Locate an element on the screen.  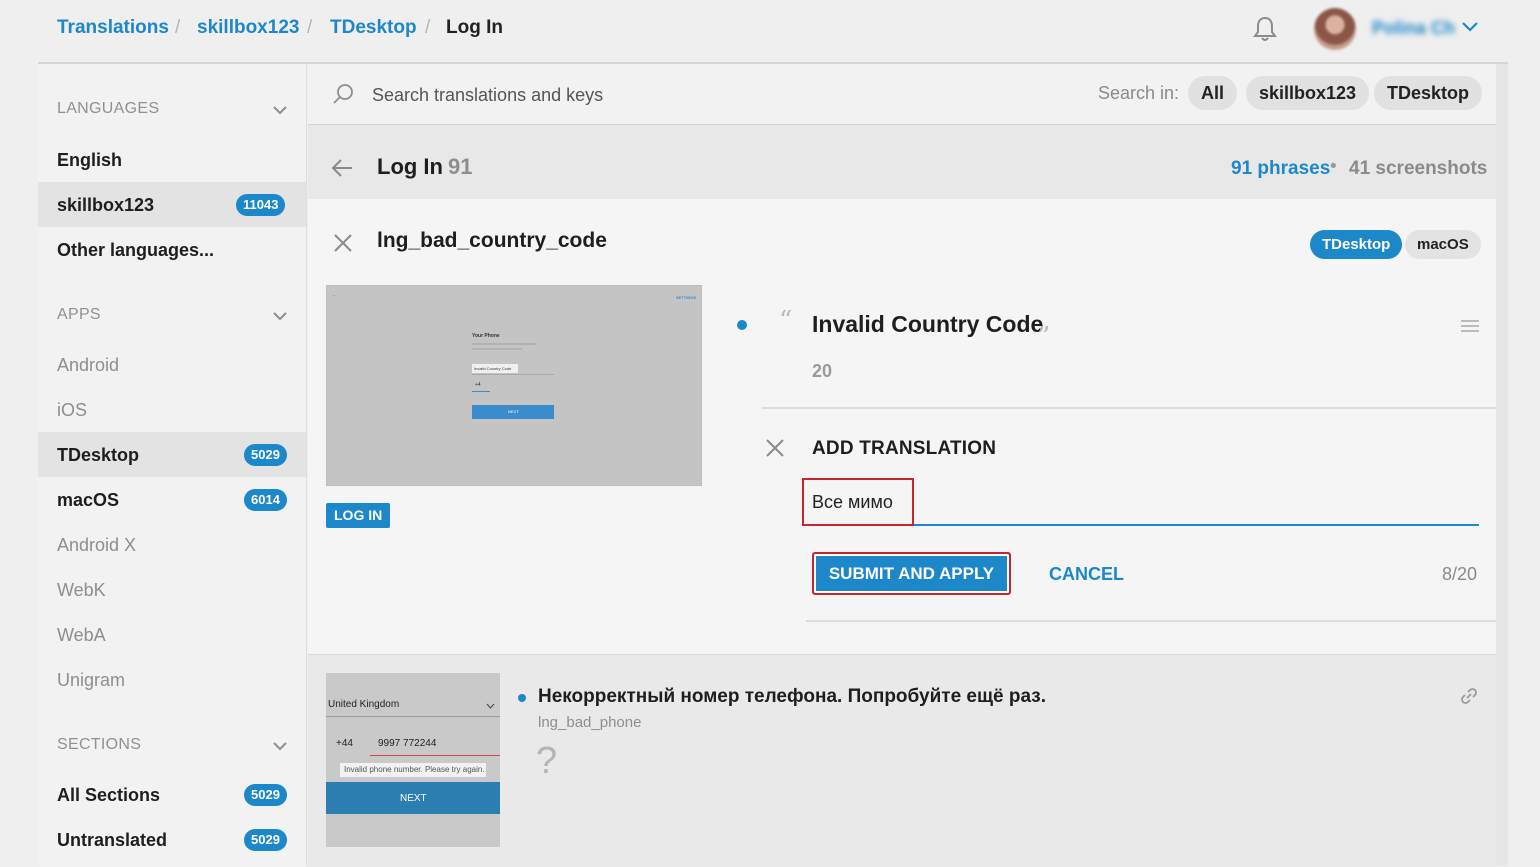
section-count: 91 is located at coordinates (460, 166).